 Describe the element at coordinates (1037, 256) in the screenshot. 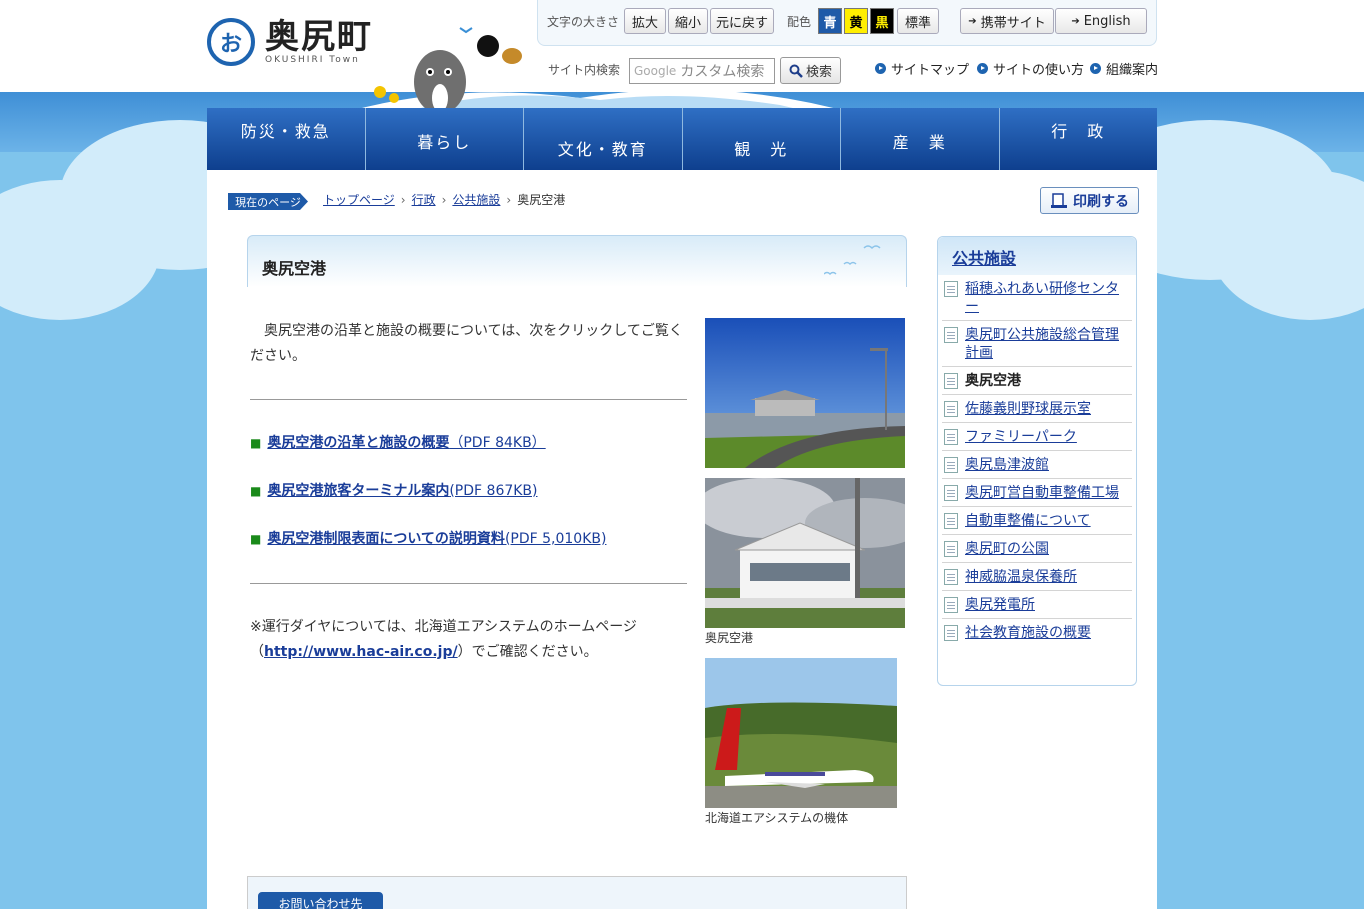

I see `sidebar-header: 公共施設` at that location.